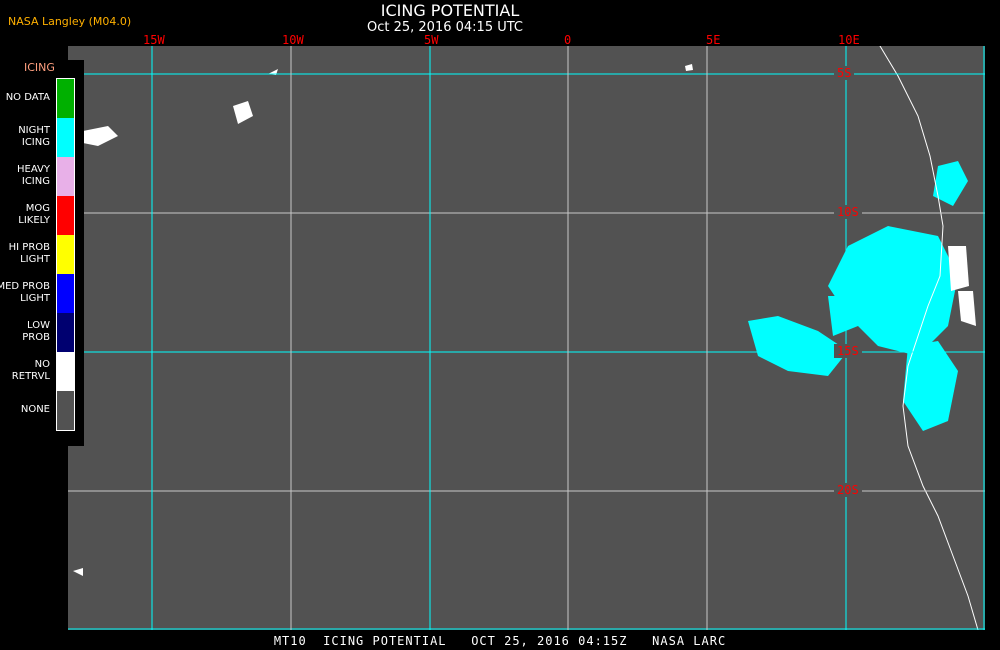  What do you see at coordinates (34, 220) in the screenshot?
I see `legend-label-line: LIKELY` at bounding box center [34, 220].